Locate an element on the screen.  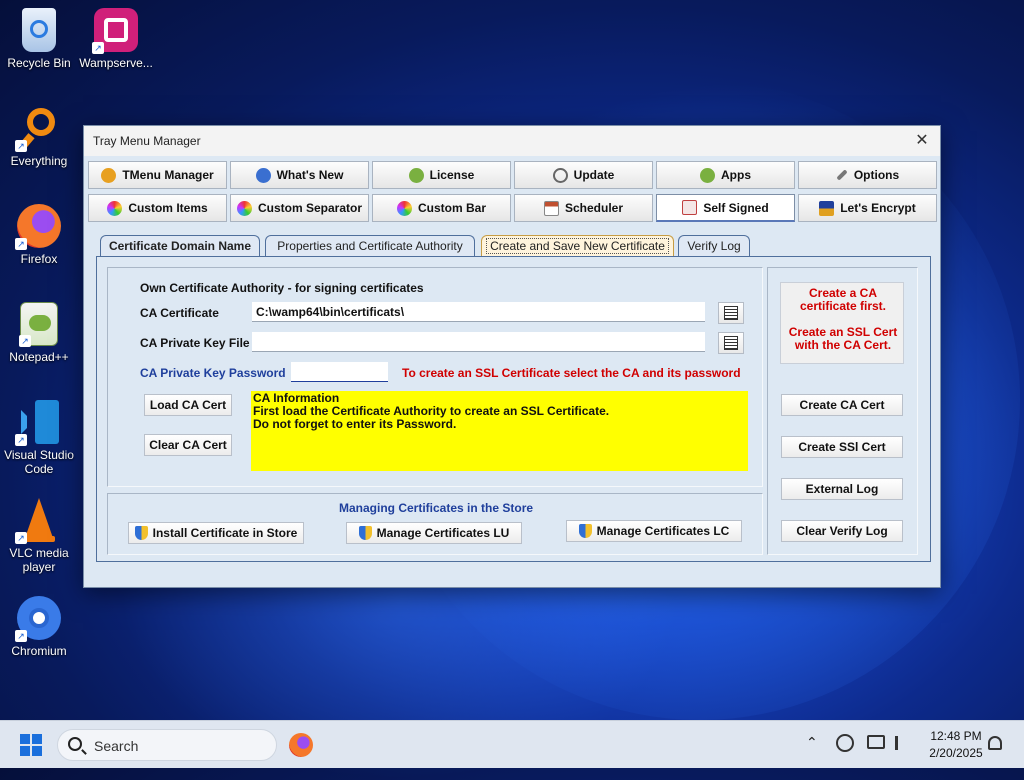
clock-time: 12:48 PM is located at coordinates (956, 736).